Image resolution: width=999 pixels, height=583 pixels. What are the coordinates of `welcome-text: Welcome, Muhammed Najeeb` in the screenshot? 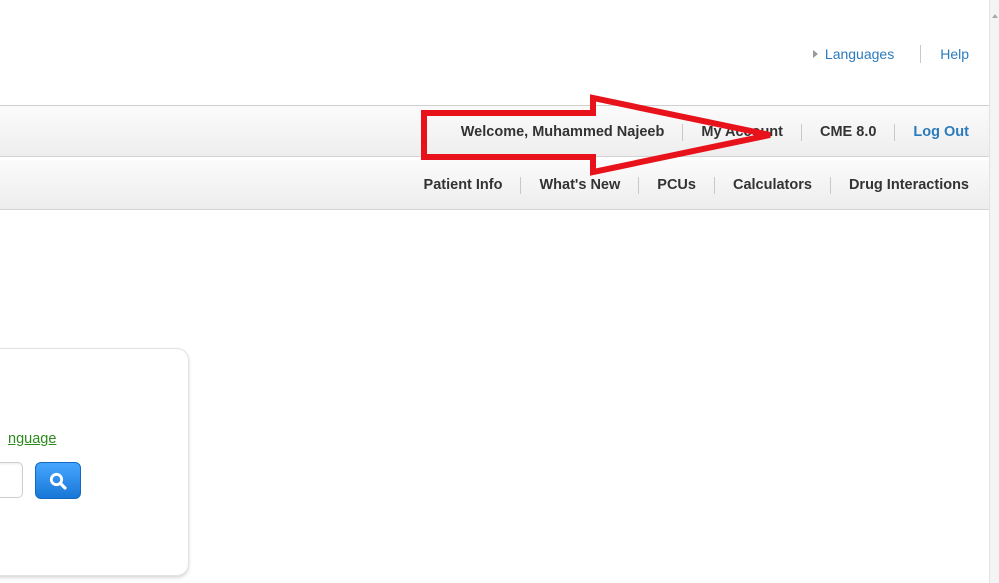 It's located at (563, 132).